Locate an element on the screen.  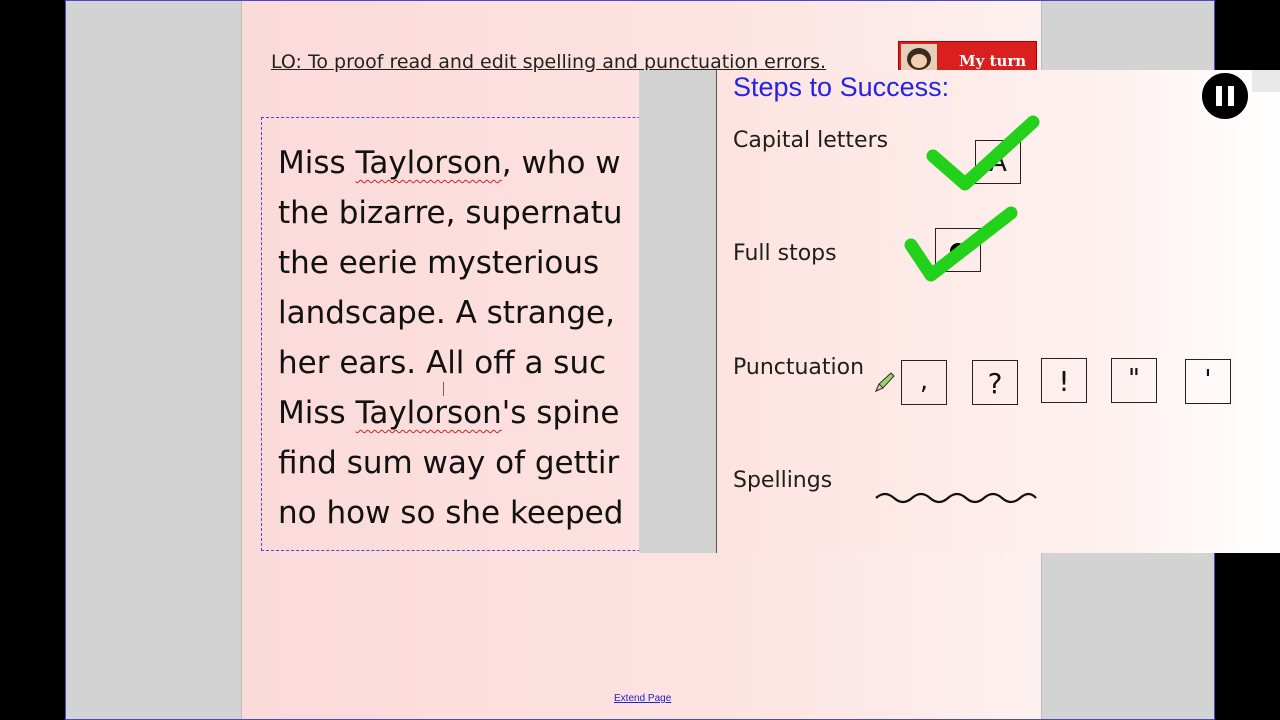
steps-title: Steps to Success: is located at coordinates (841, 87).